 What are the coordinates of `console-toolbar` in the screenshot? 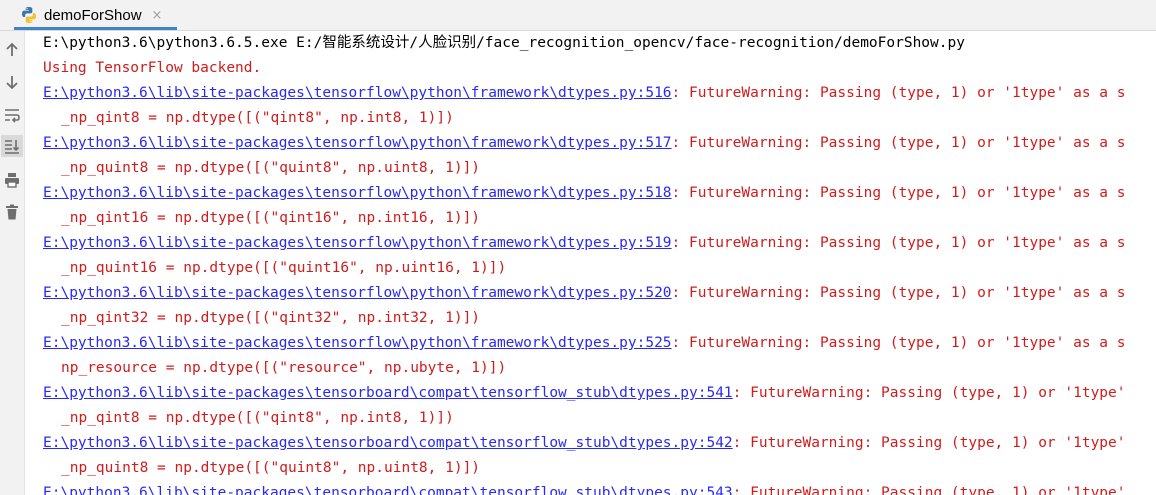 It's located at (12, 263).